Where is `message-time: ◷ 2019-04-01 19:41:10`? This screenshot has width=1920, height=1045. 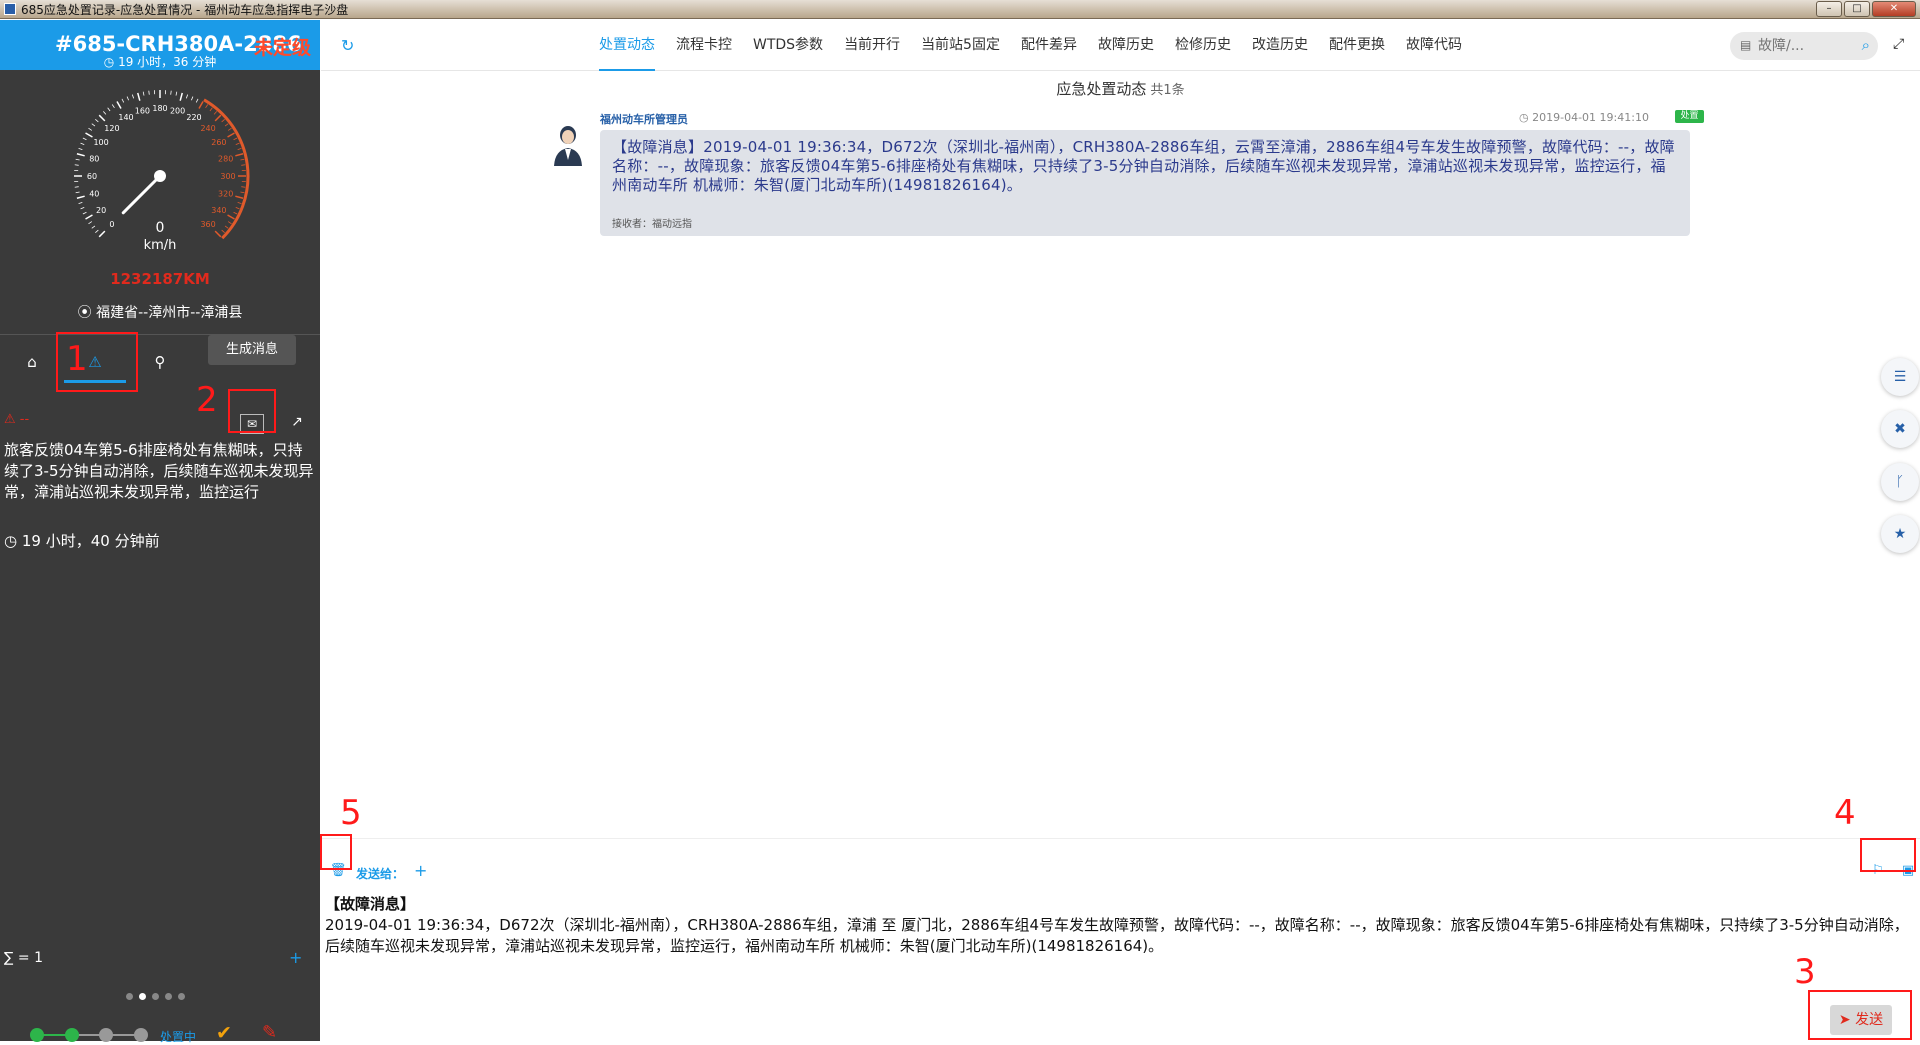 message-time: ◷ 2019-04-01 19:41:10 is located at coordinates (1584, 117).